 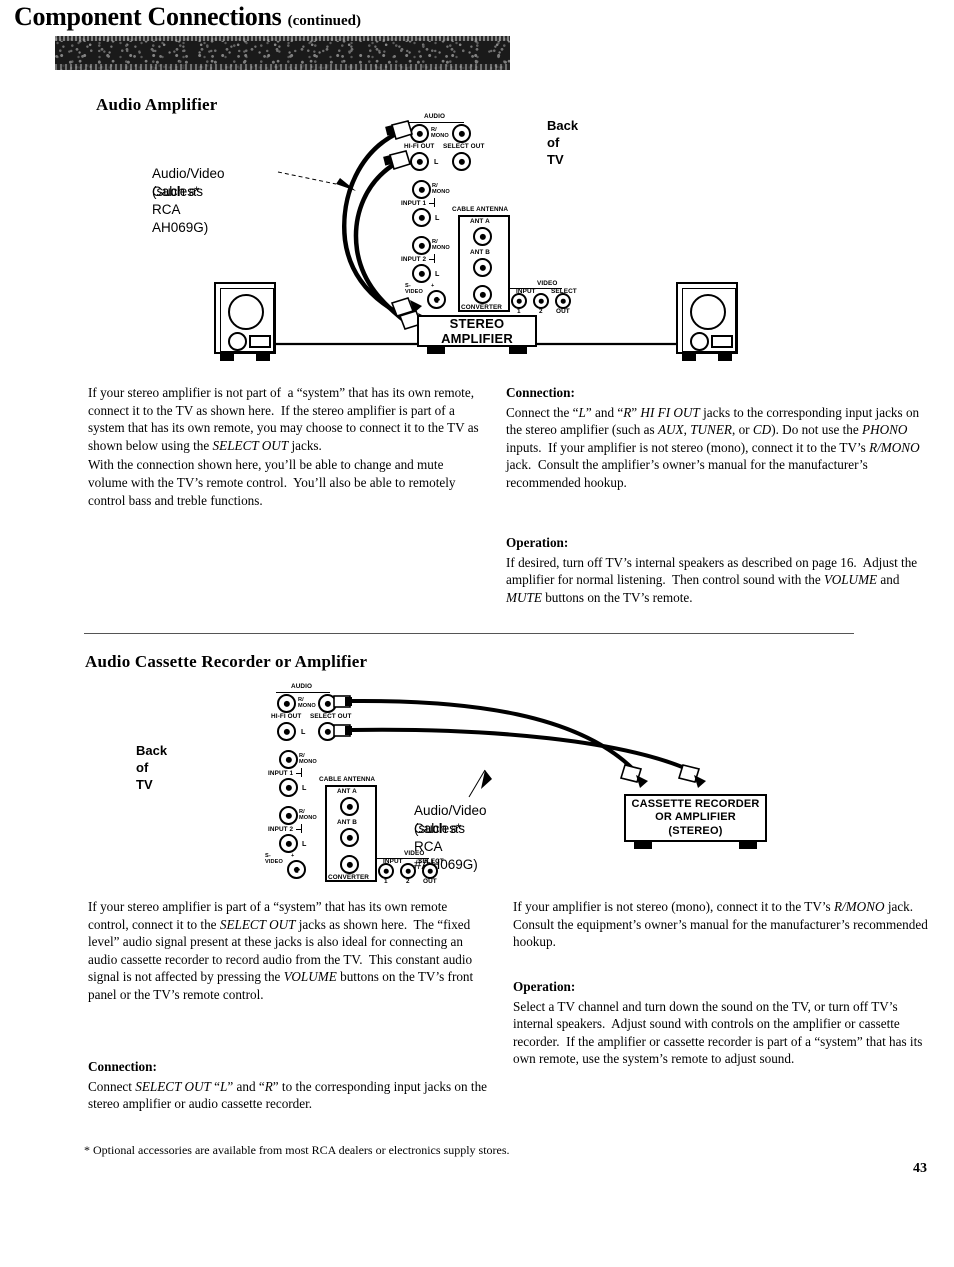 I want to click on cassette-box-line1: CASSETTE RECORDER, so click(x=695, y=803).